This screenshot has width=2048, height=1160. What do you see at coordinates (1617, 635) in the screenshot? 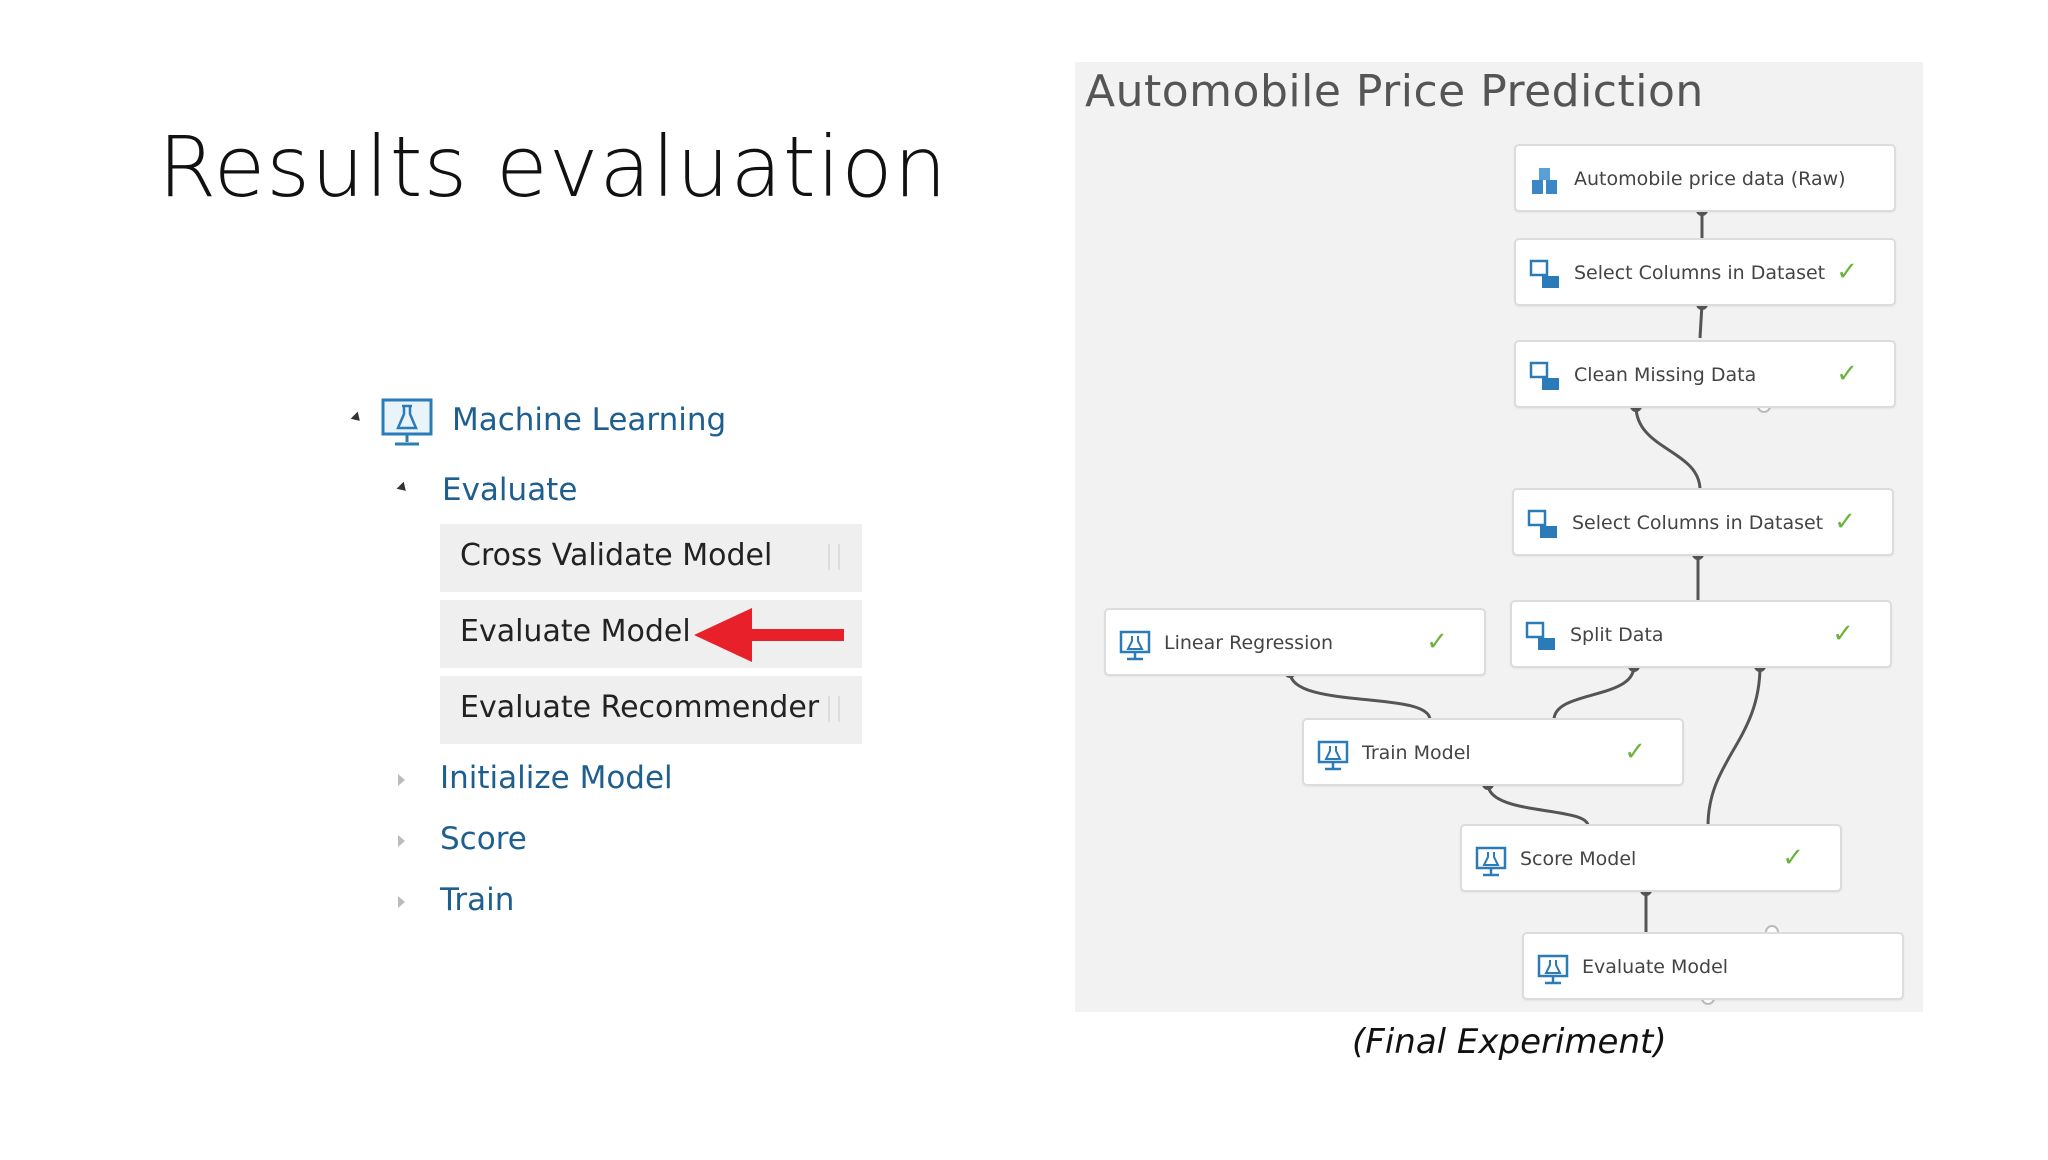
I see `node-label: Split Data` at bounding box center [1617, 635].